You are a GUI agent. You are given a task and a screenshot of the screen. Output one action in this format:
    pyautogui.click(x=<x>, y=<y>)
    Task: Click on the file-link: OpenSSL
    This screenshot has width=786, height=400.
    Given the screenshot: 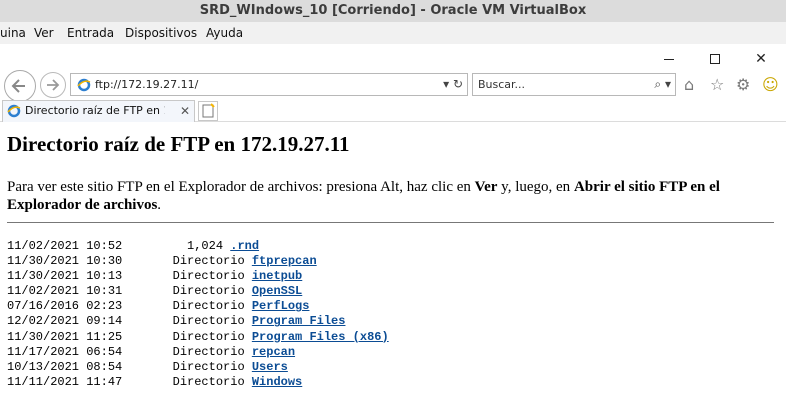 What is the action you would take?
    pyautogui.click(x=277, y=291)
    